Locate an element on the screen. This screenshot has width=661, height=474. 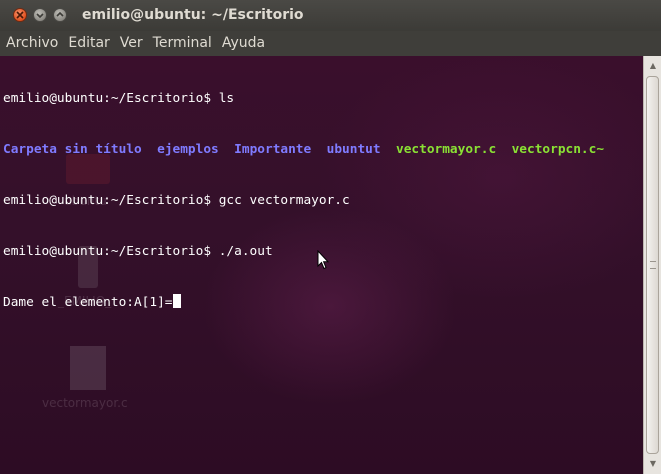
scroll-up-icon: ▲ is located at coordinates (653, 66).